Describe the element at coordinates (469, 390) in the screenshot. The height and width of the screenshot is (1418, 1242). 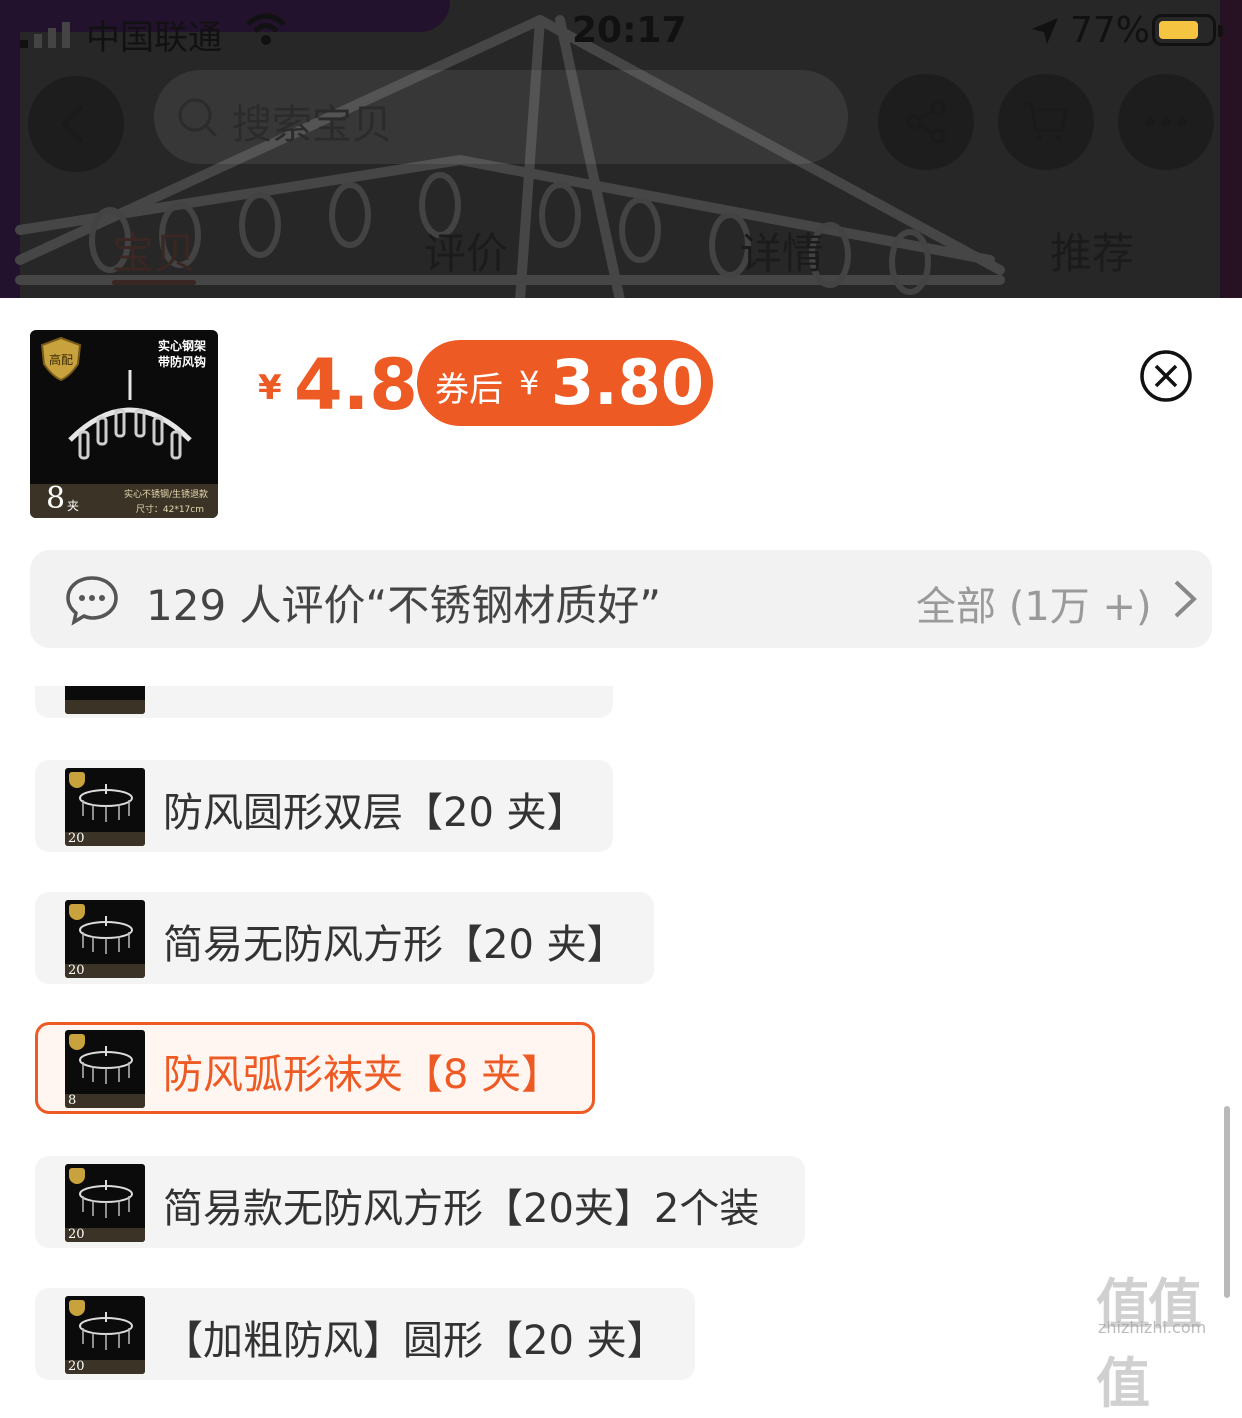
I see `coupon-label: 券后` at that location.